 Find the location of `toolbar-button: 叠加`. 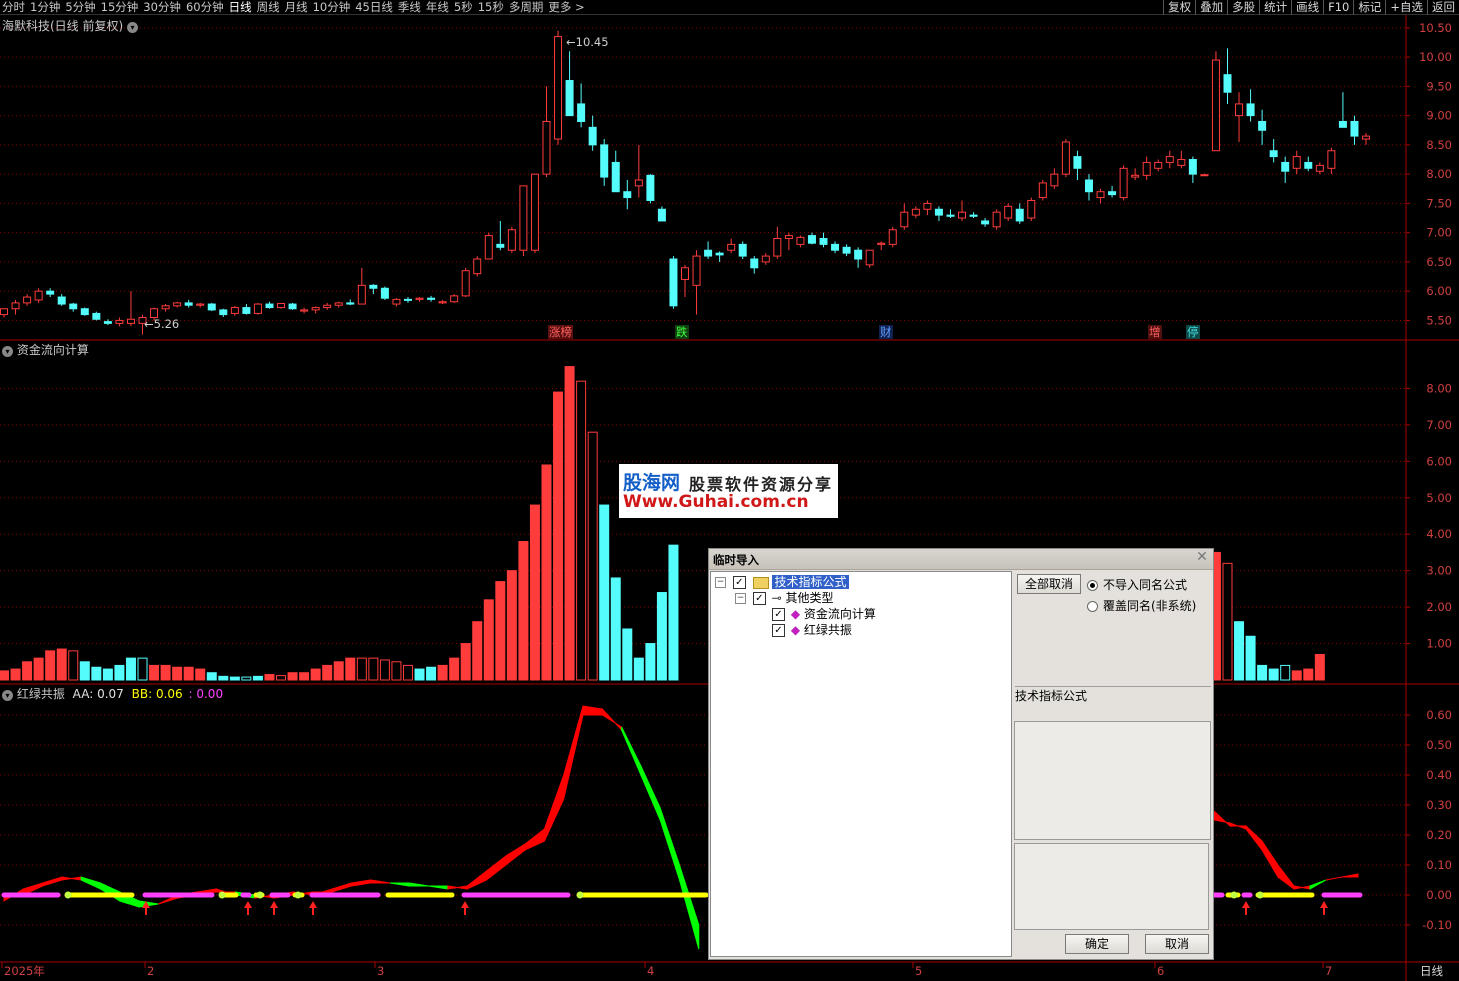

toolbar-button: 叠加 is located at coordinates (1211, 7).